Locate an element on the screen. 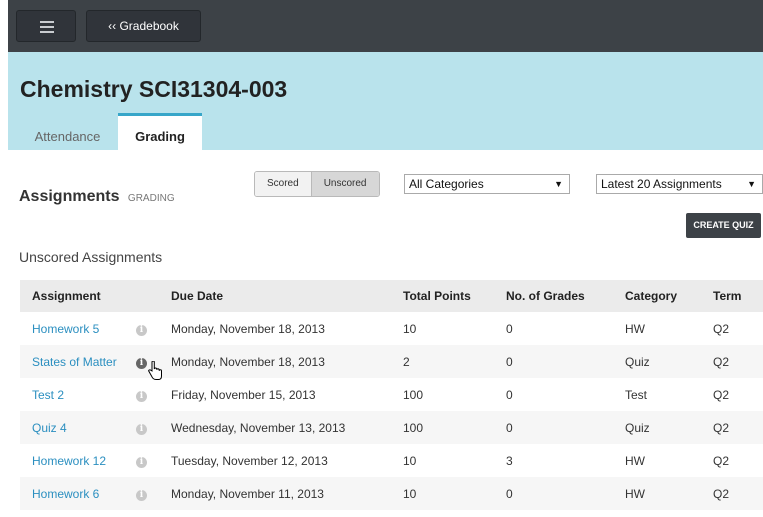  assignment-link: Quiz 4 is located at coordinates (49, 428).